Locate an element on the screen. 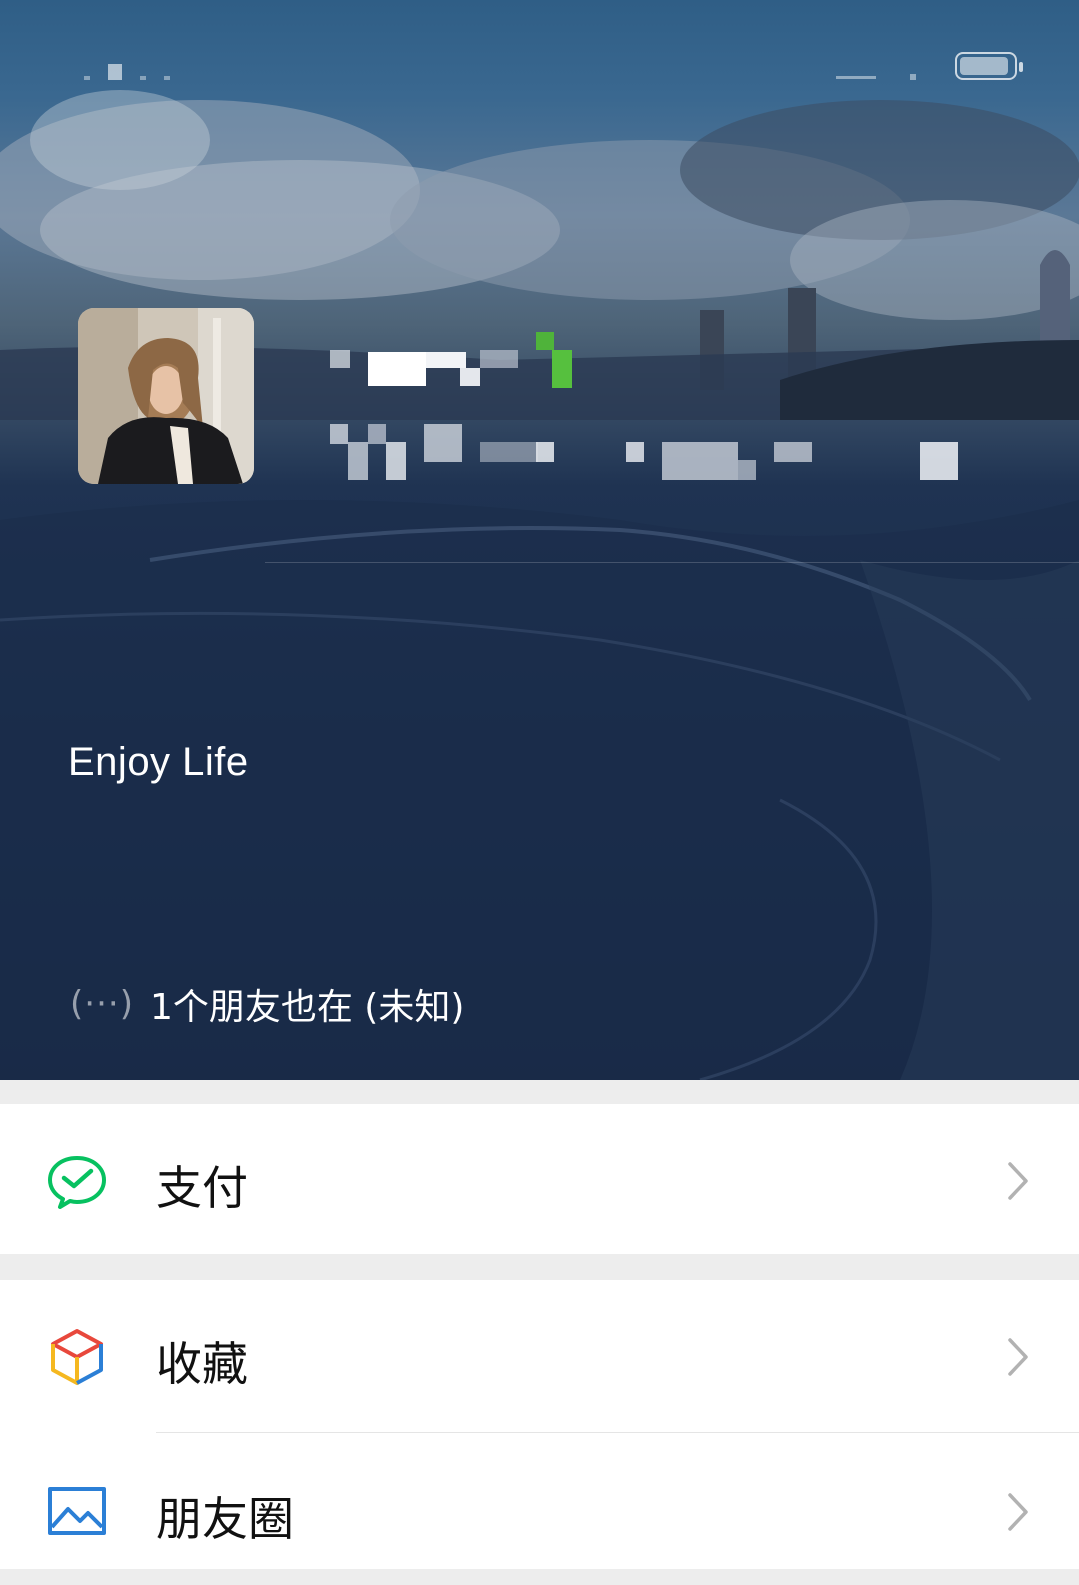 The height and width of the screenshot is (1585, 1079). menu-item-label: 朋友圈 is located at coordinates (225, 1519).